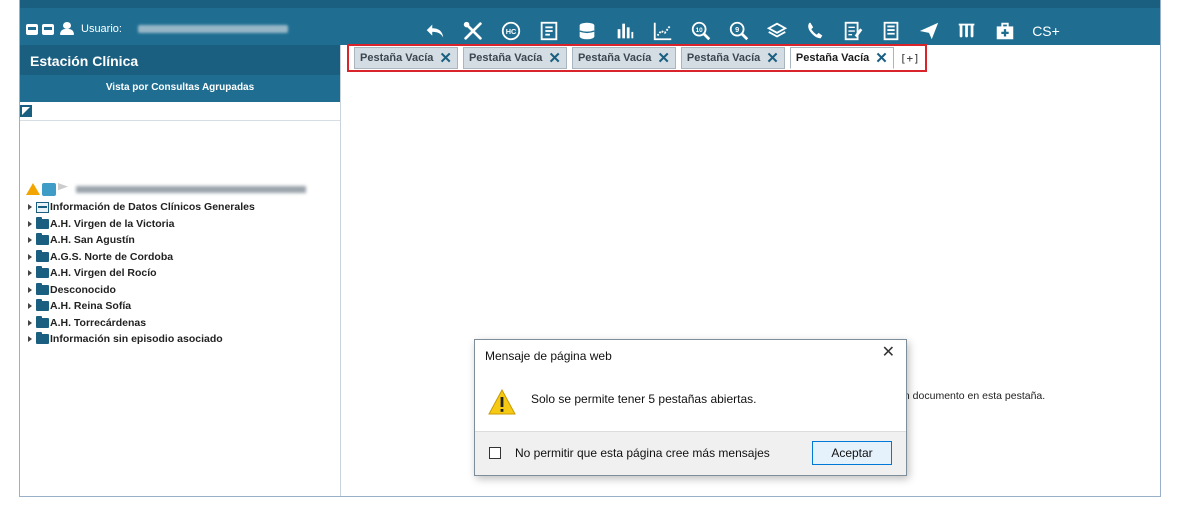 Image resolution: width=1193 pixels, height=509 pixels. What do you see at coordinates (49, 189) in the screenshot?
I see `tree-icon` at bounding box center [49, 189].